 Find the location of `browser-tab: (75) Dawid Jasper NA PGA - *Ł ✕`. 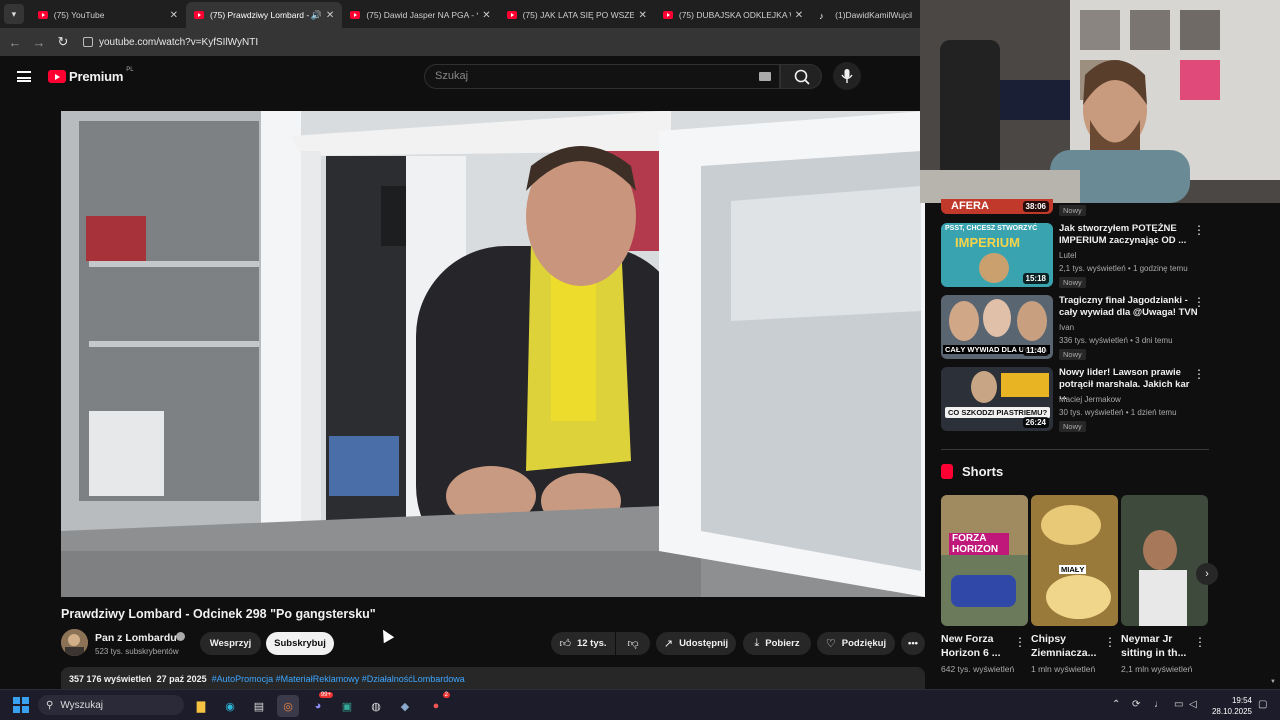

browser-tab: (75) Dawid Jasper NA PGA - *Ł ✕ is located at coordinates (420, 15).